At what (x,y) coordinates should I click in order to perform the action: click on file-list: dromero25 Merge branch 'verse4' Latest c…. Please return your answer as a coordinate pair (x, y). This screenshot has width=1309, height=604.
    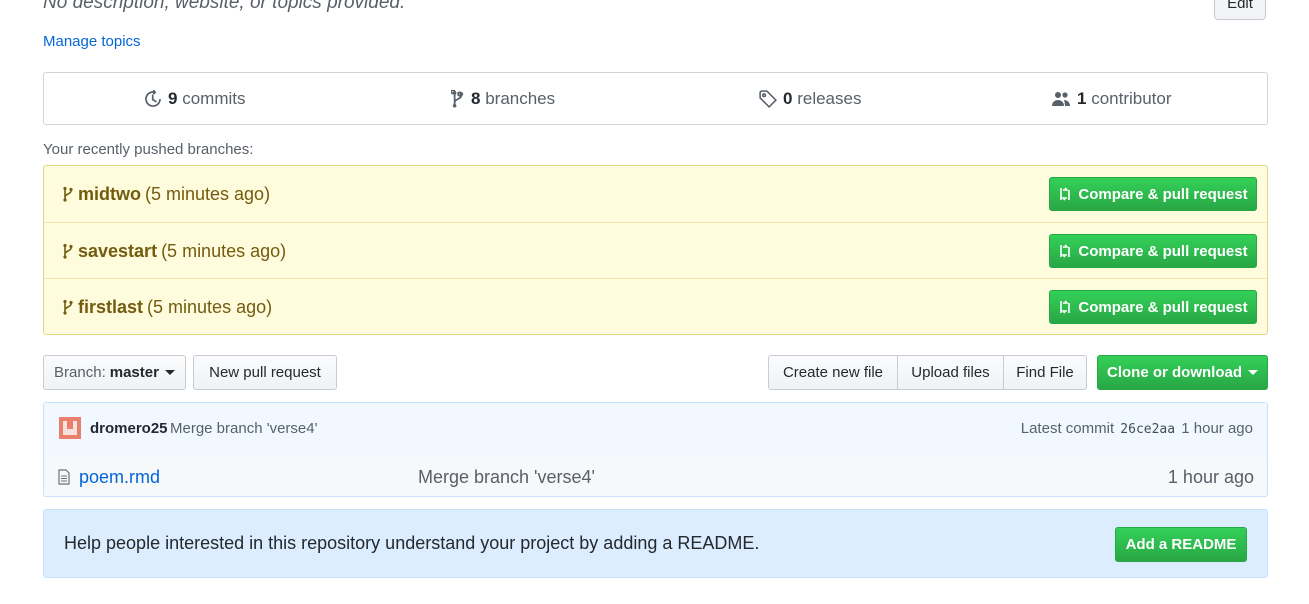
    Looking at the image, I should click on (655, 449).